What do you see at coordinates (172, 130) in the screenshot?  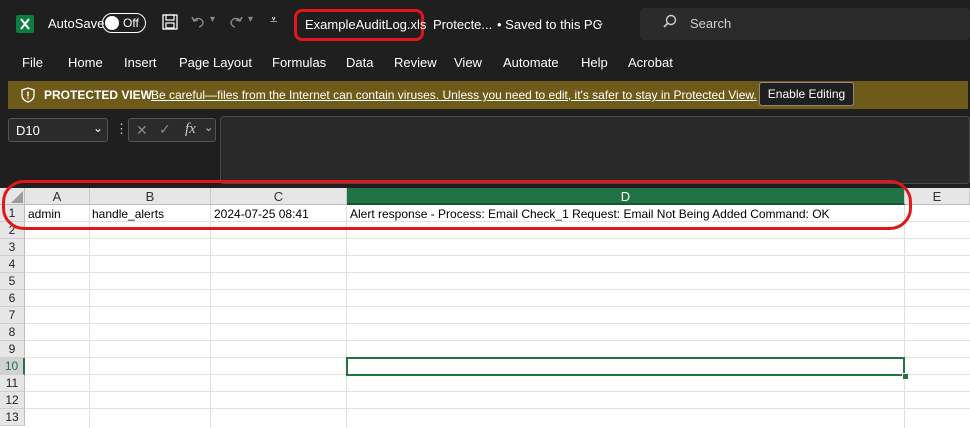 I see `formula-buttons: ✕ ✓ fx ⌄` at bounding box center [172, 130].